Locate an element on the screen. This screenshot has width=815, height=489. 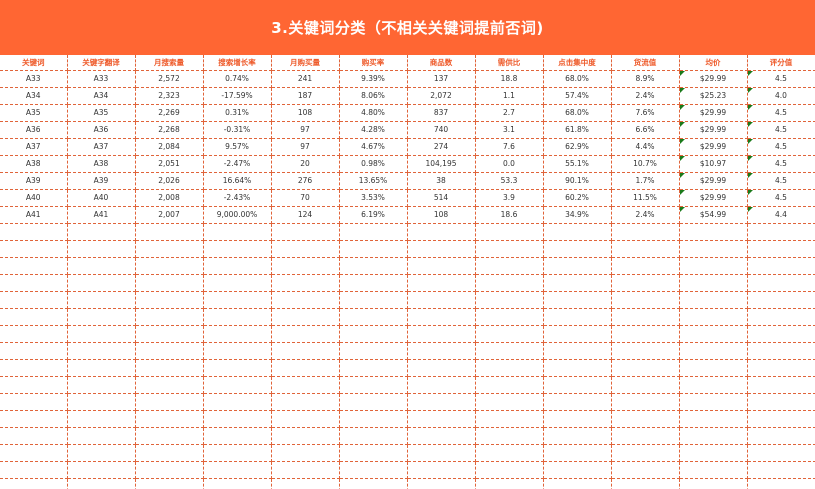
table-cell: A33 is located at coordinates (101, 79).